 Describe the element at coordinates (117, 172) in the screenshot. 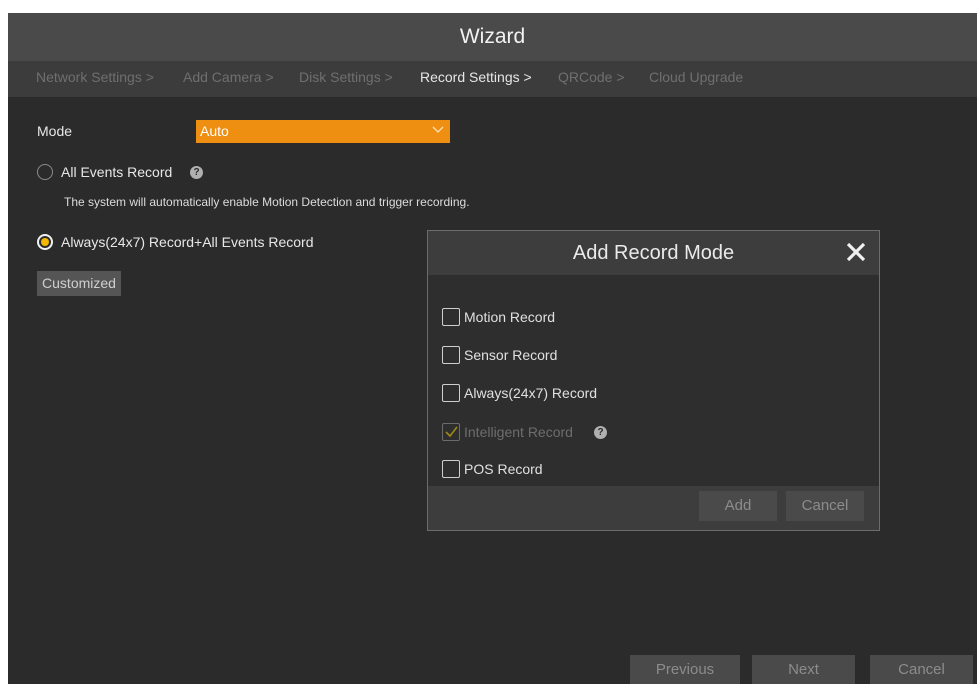

I see `all-events-label: All Events Record` at that location.